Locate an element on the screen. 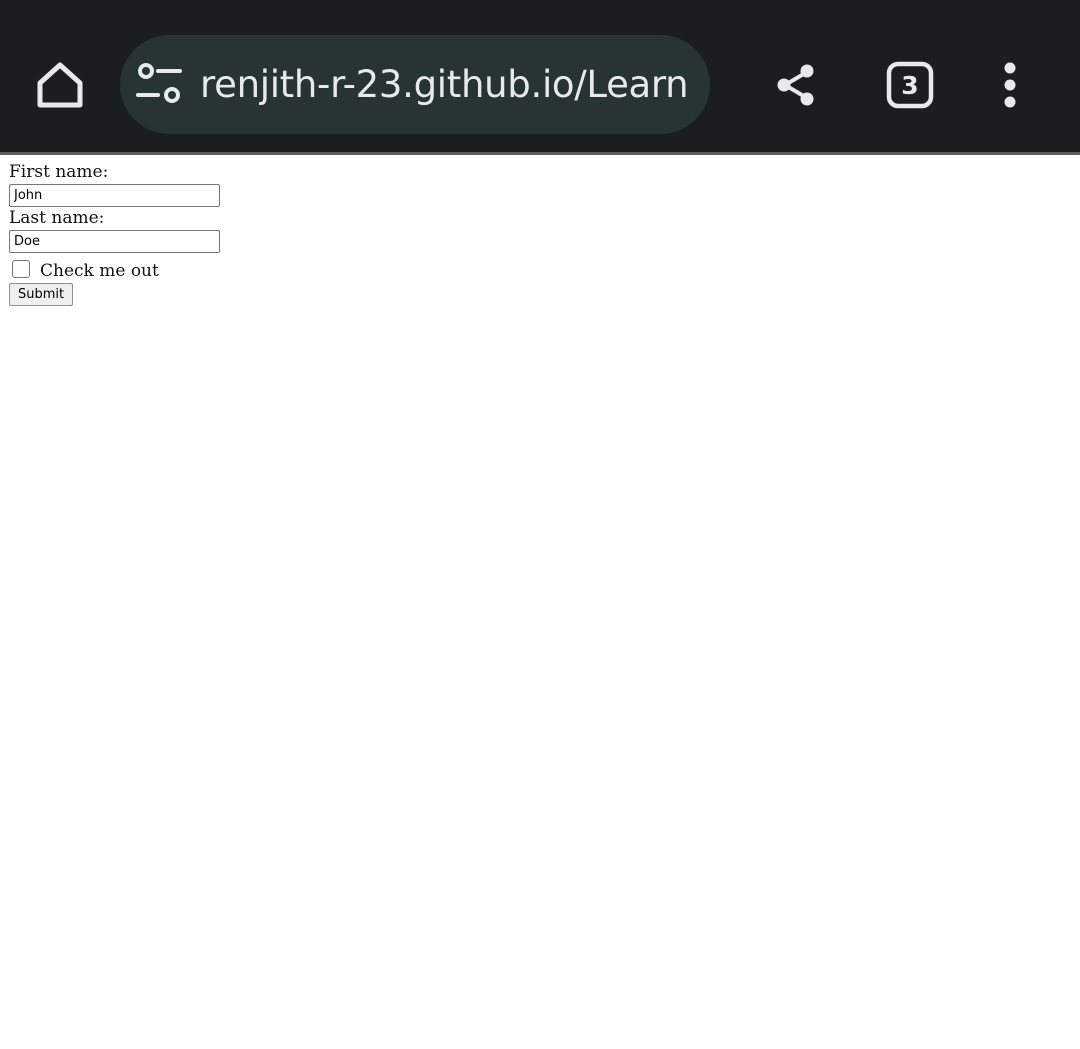  first-name-input is located at coordinates (114, 195).